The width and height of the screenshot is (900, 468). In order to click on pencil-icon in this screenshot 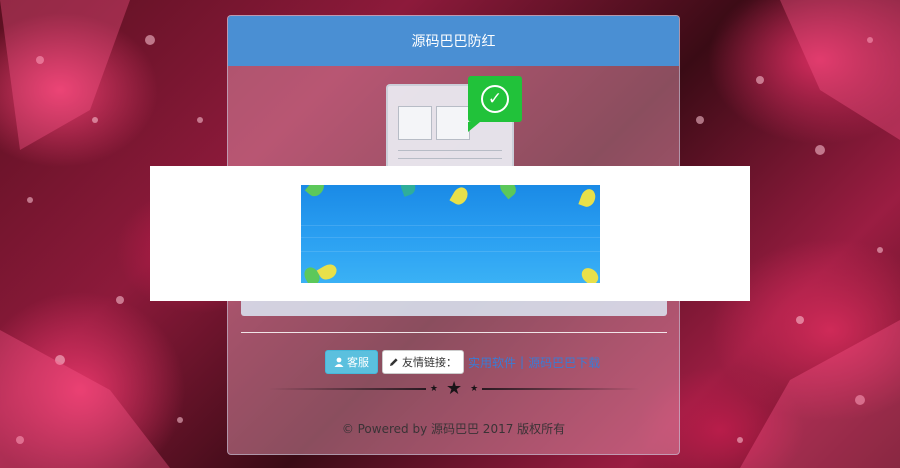, I will do `click(394, 362)`.